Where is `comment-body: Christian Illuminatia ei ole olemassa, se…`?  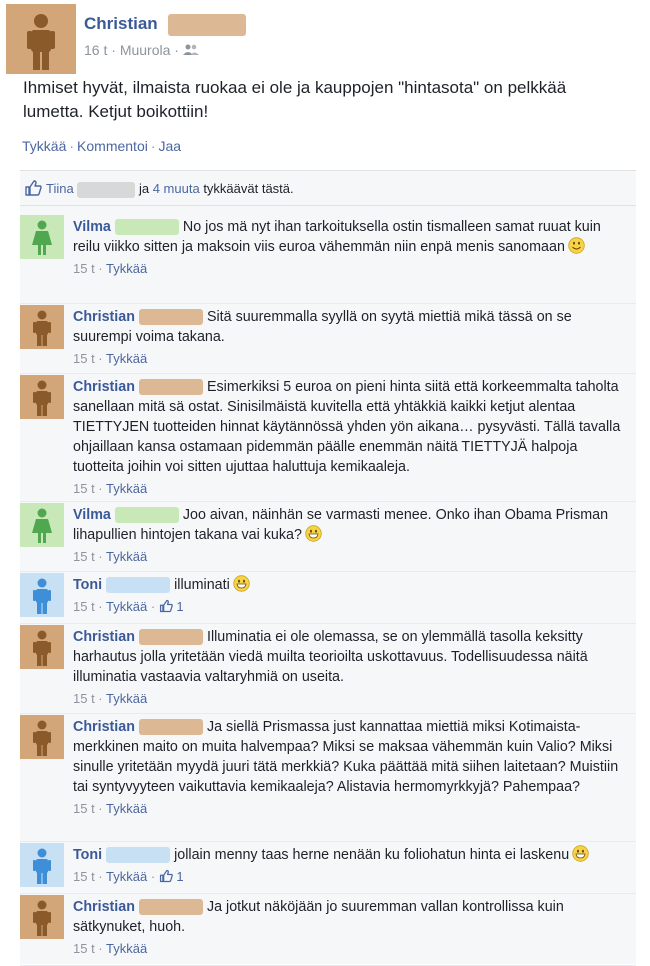
comment-body: Christian Illuminatia ei ole olemassa, se… is located at coordinates (350, 668).